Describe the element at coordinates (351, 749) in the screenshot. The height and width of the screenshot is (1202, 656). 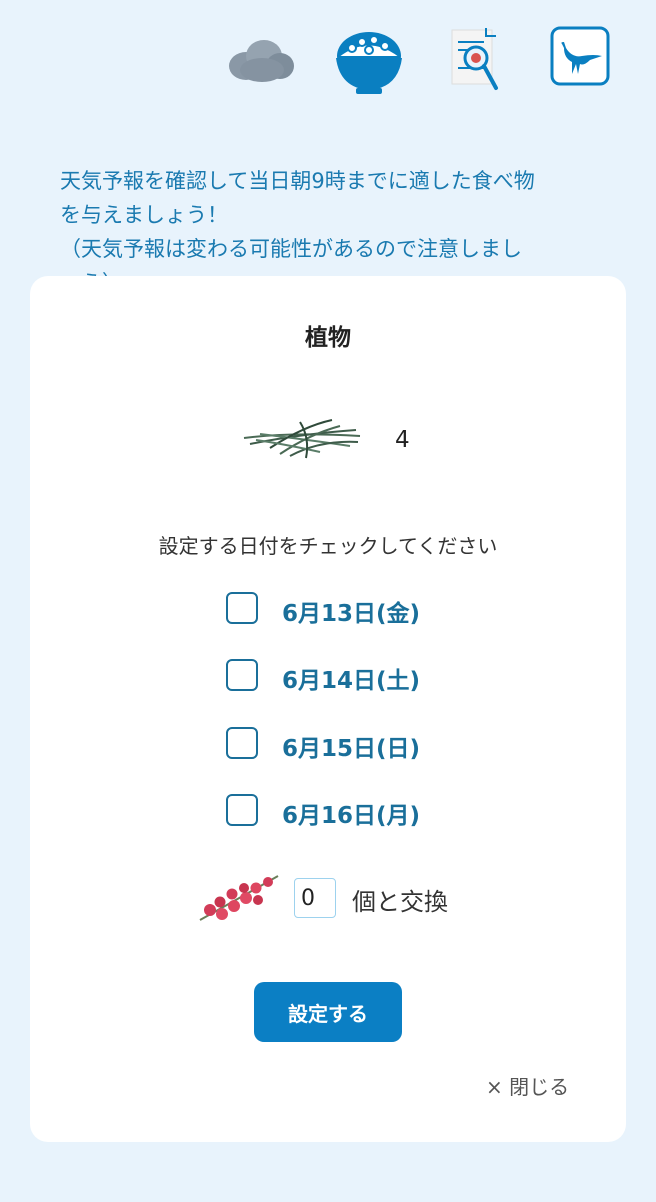
I see `date-label: 6月15日(日)` at that location.